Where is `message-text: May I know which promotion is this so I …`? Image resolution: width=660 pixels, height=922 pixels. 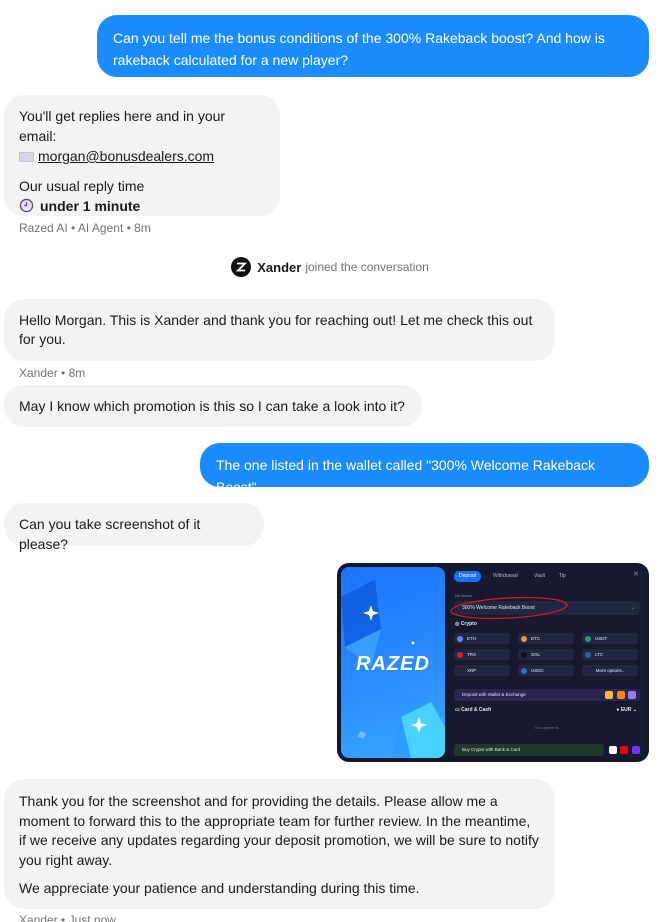
message-text: May I know which promotion is this so I … is located at coordinates (212, 406).